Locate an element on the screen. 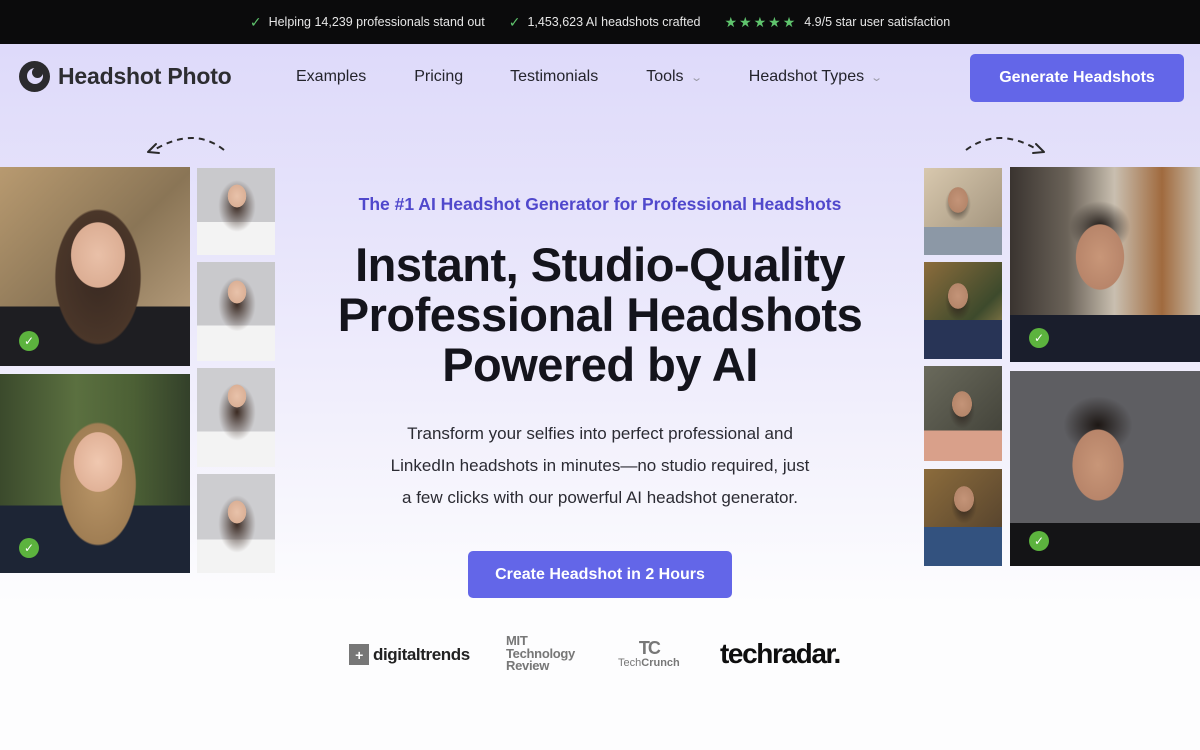  nav-link-tools: Tools ⌄ is located at coordinates (674, 77).